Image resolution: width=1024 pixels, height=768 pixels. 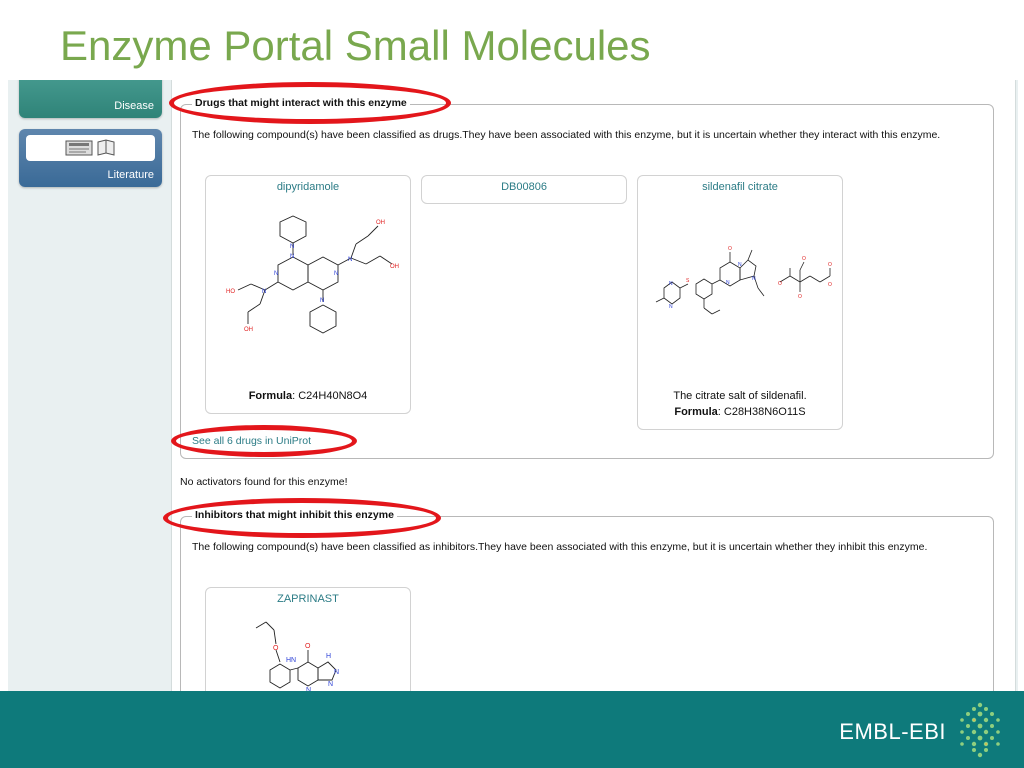 I want to click on see-all-drugs-link: See all 6 drugs in UniProt, so click(x=251, y=441).